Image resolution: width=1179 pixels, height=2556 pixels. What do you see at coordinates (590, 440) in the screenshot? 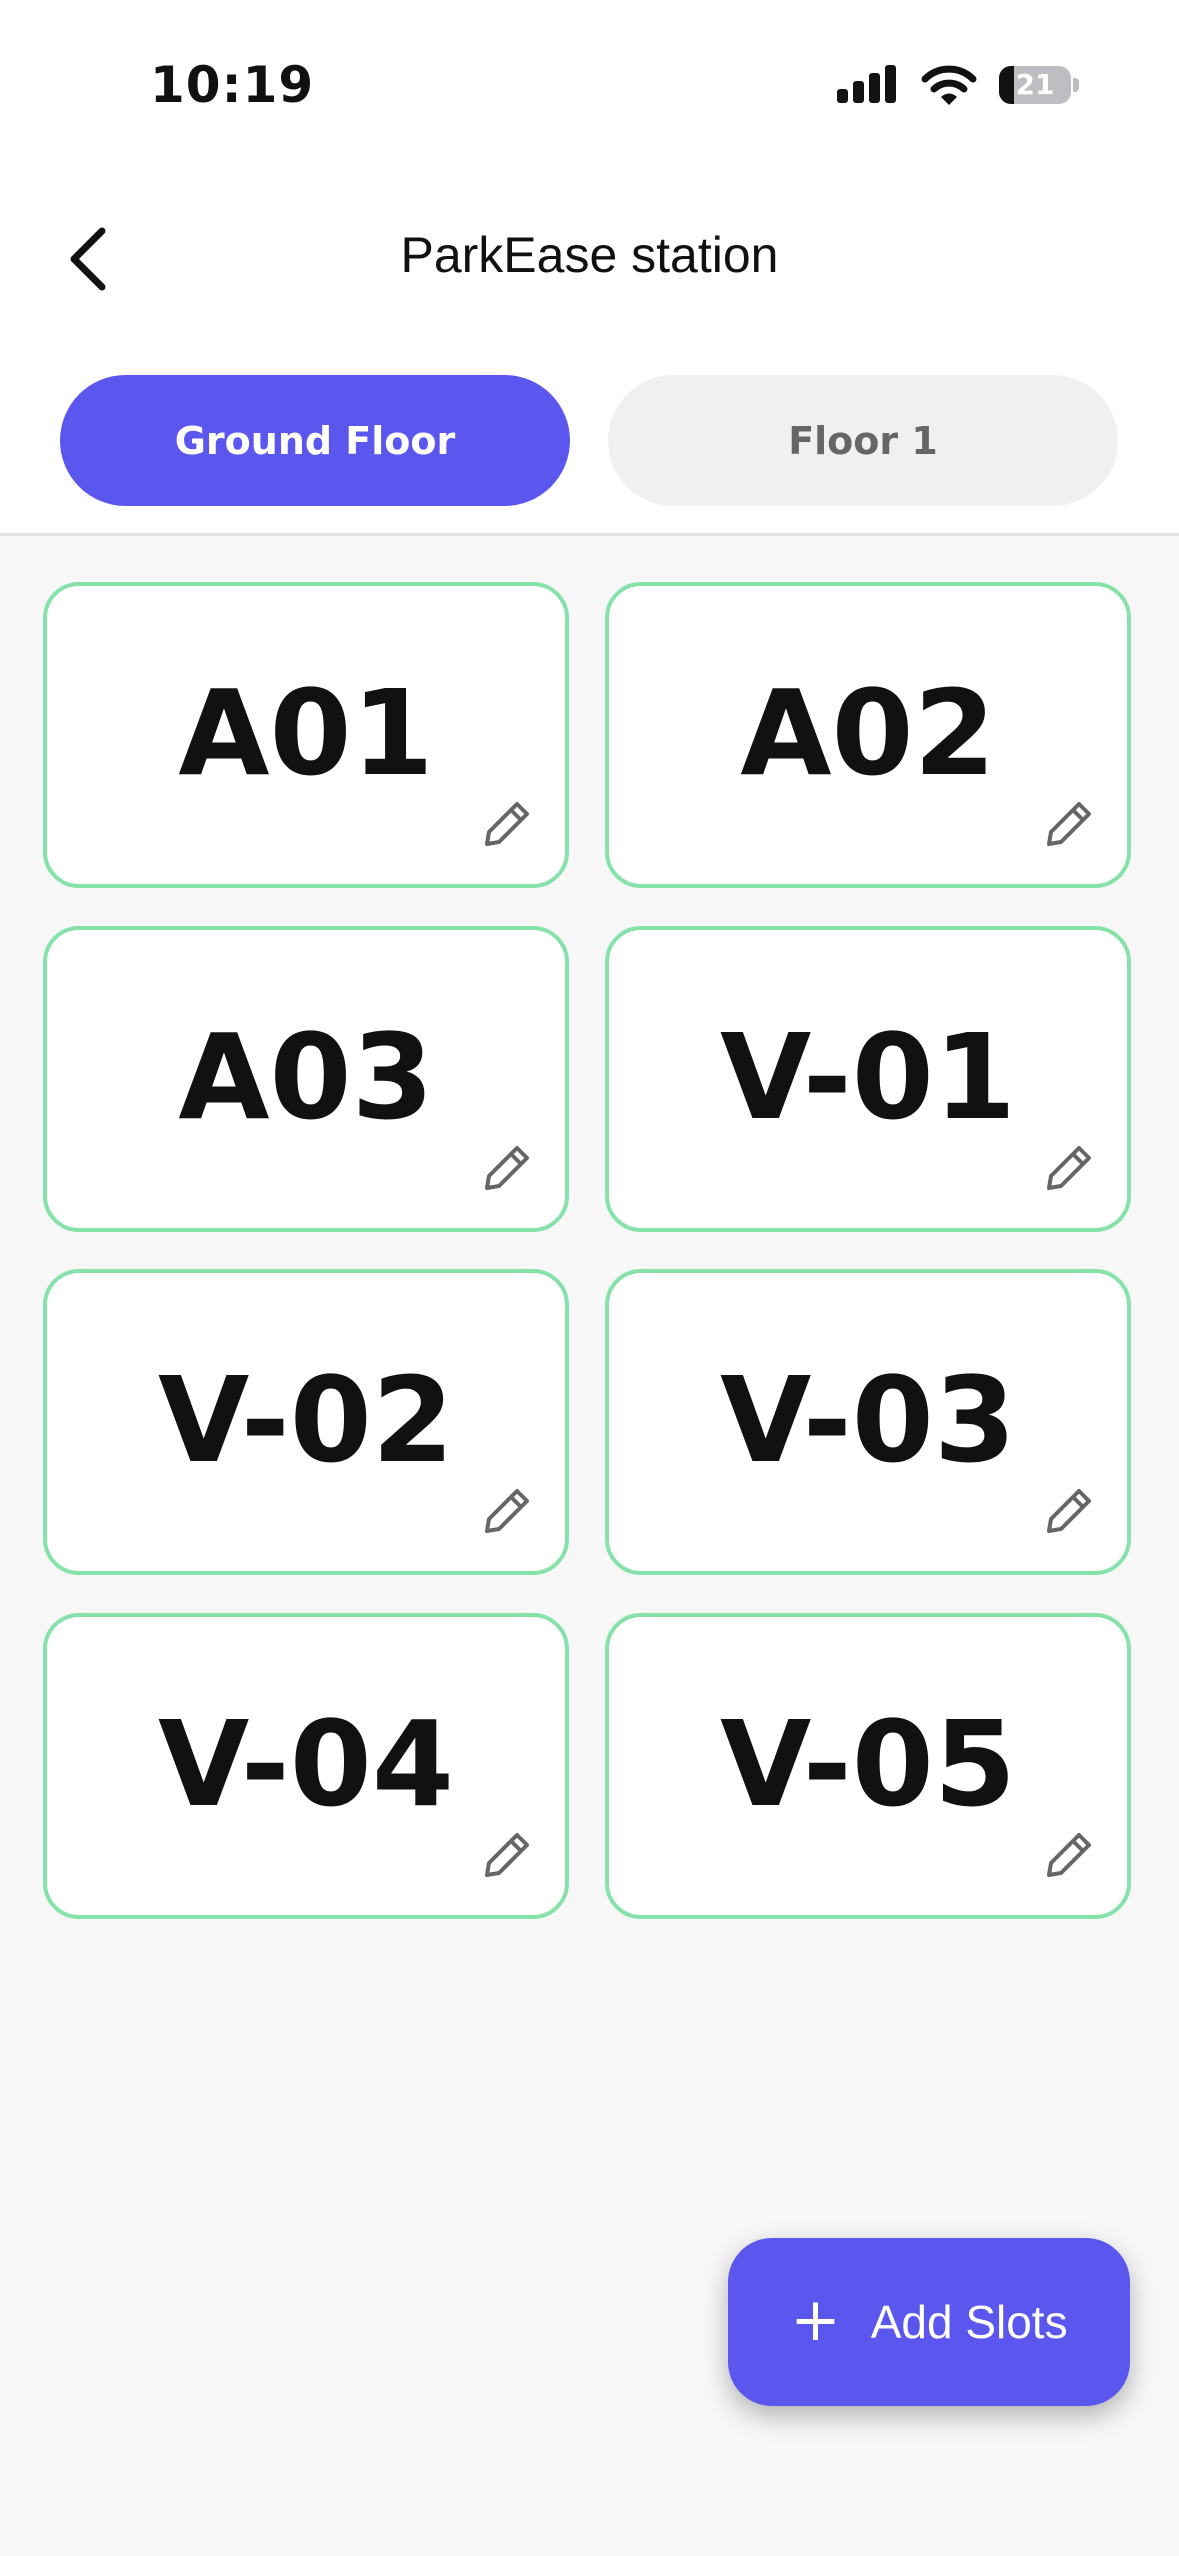
I see `floor-tabs: Ground Floor Floor 1` at bounding box center [590, 440].